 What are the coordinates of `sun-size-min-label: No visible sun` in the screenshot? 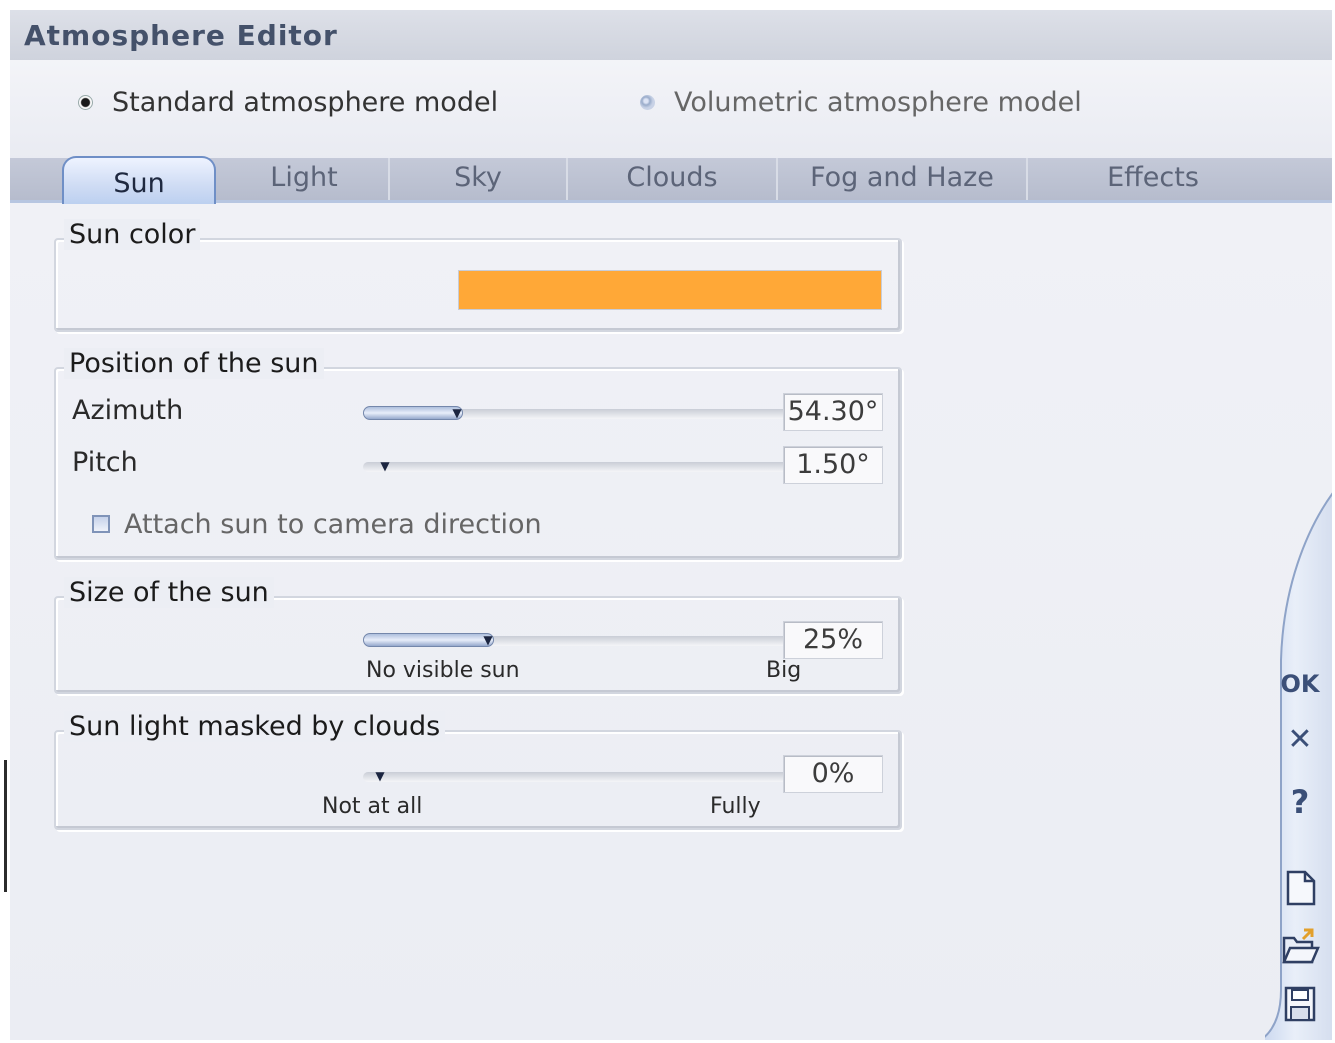 It's located at (443, 670).